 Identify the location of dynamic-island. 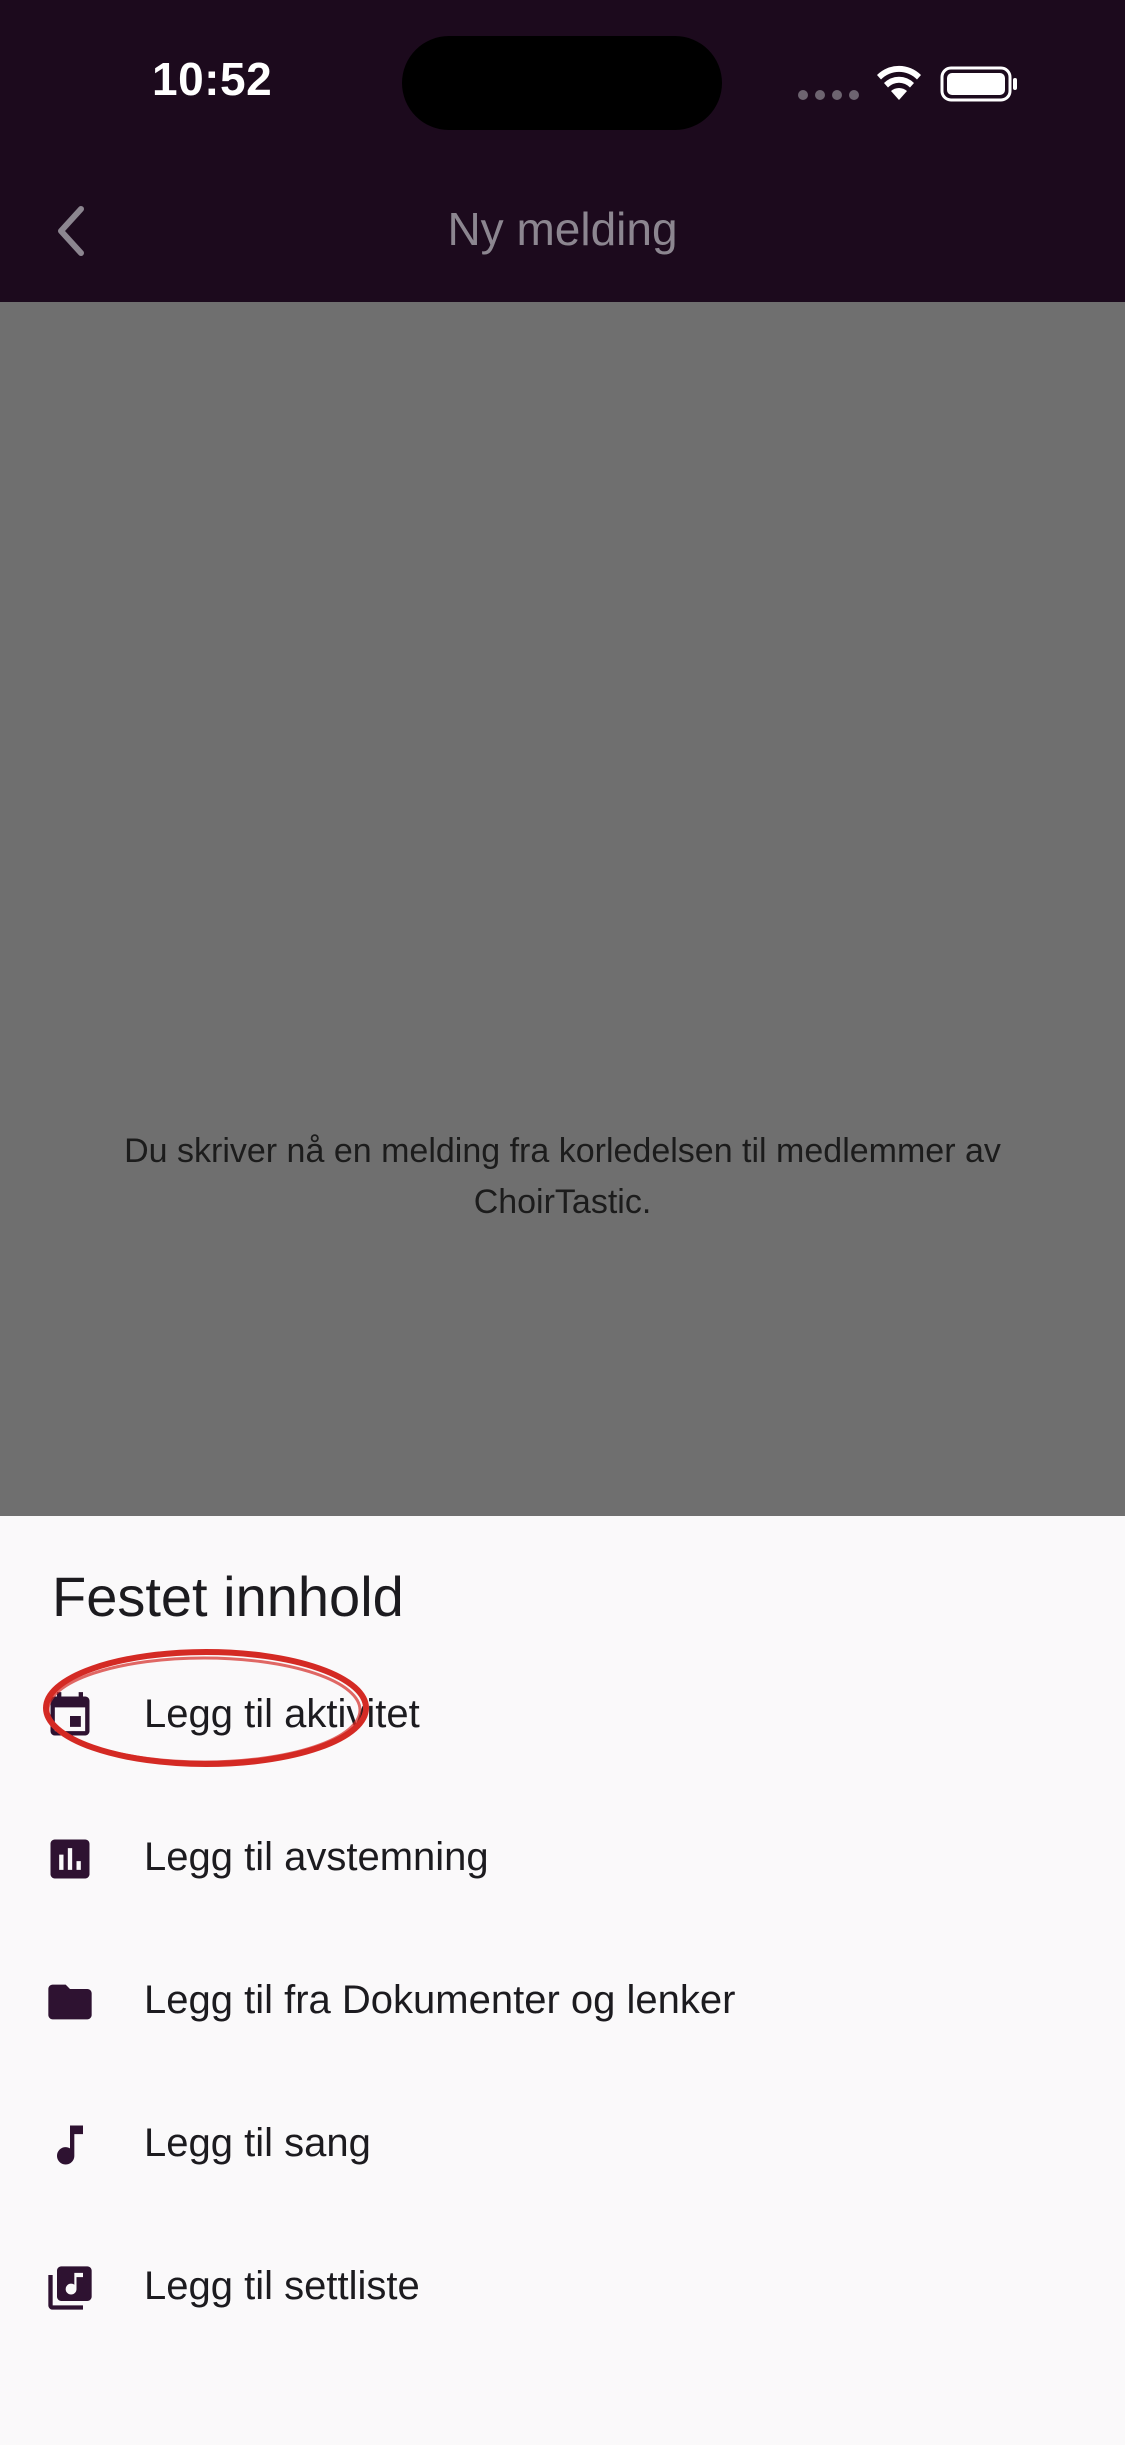
(562, 83).